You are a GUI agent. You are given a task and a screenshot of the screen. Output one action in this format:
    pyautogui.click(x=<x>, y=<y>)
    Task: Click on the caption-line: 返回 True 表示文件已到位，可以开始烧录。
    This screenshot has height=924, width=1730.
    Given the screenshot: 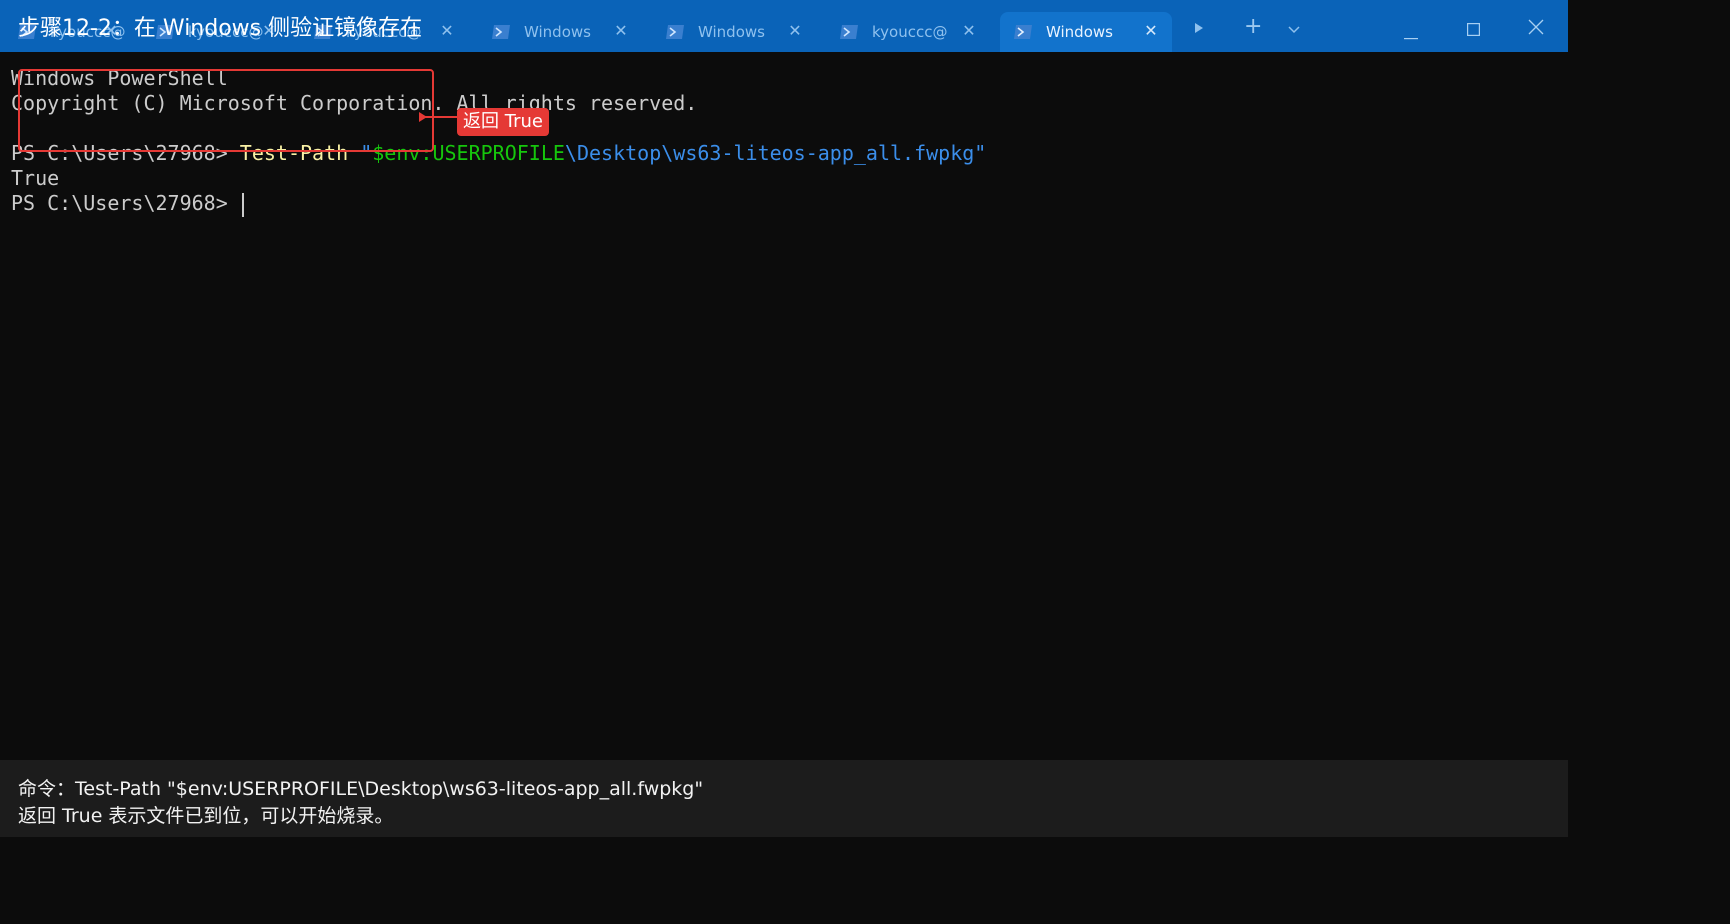 What is the action you would take?
    pyautogui.click(x=206, y=816)
    